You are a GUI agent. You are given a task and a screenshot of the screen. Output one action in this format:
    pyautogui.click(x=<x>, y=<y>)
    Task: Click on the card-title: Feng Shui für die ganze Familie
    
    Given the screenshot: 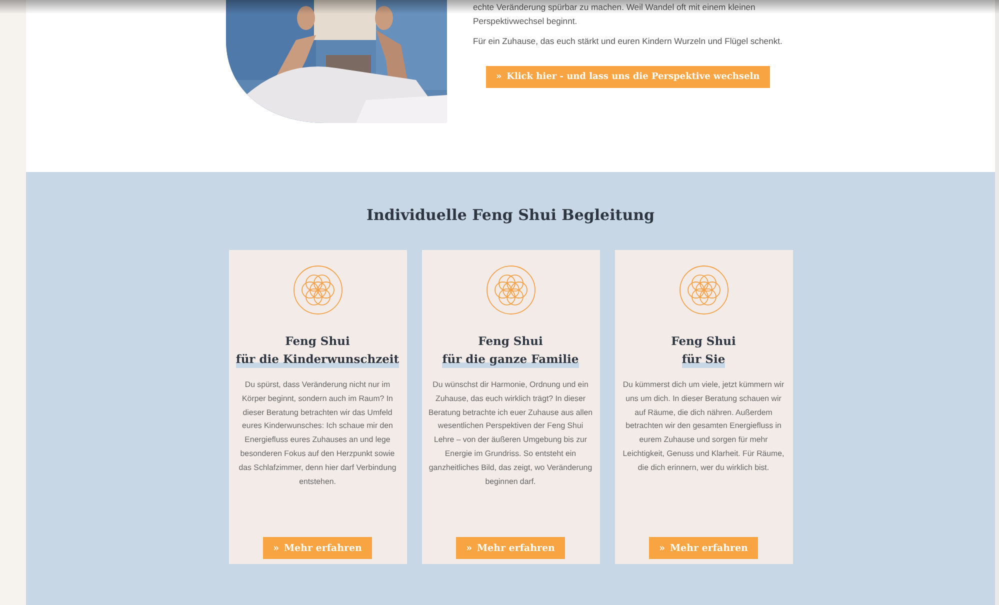 What is the action you would take?
    pyautogui.click(x=510, y=350)
    